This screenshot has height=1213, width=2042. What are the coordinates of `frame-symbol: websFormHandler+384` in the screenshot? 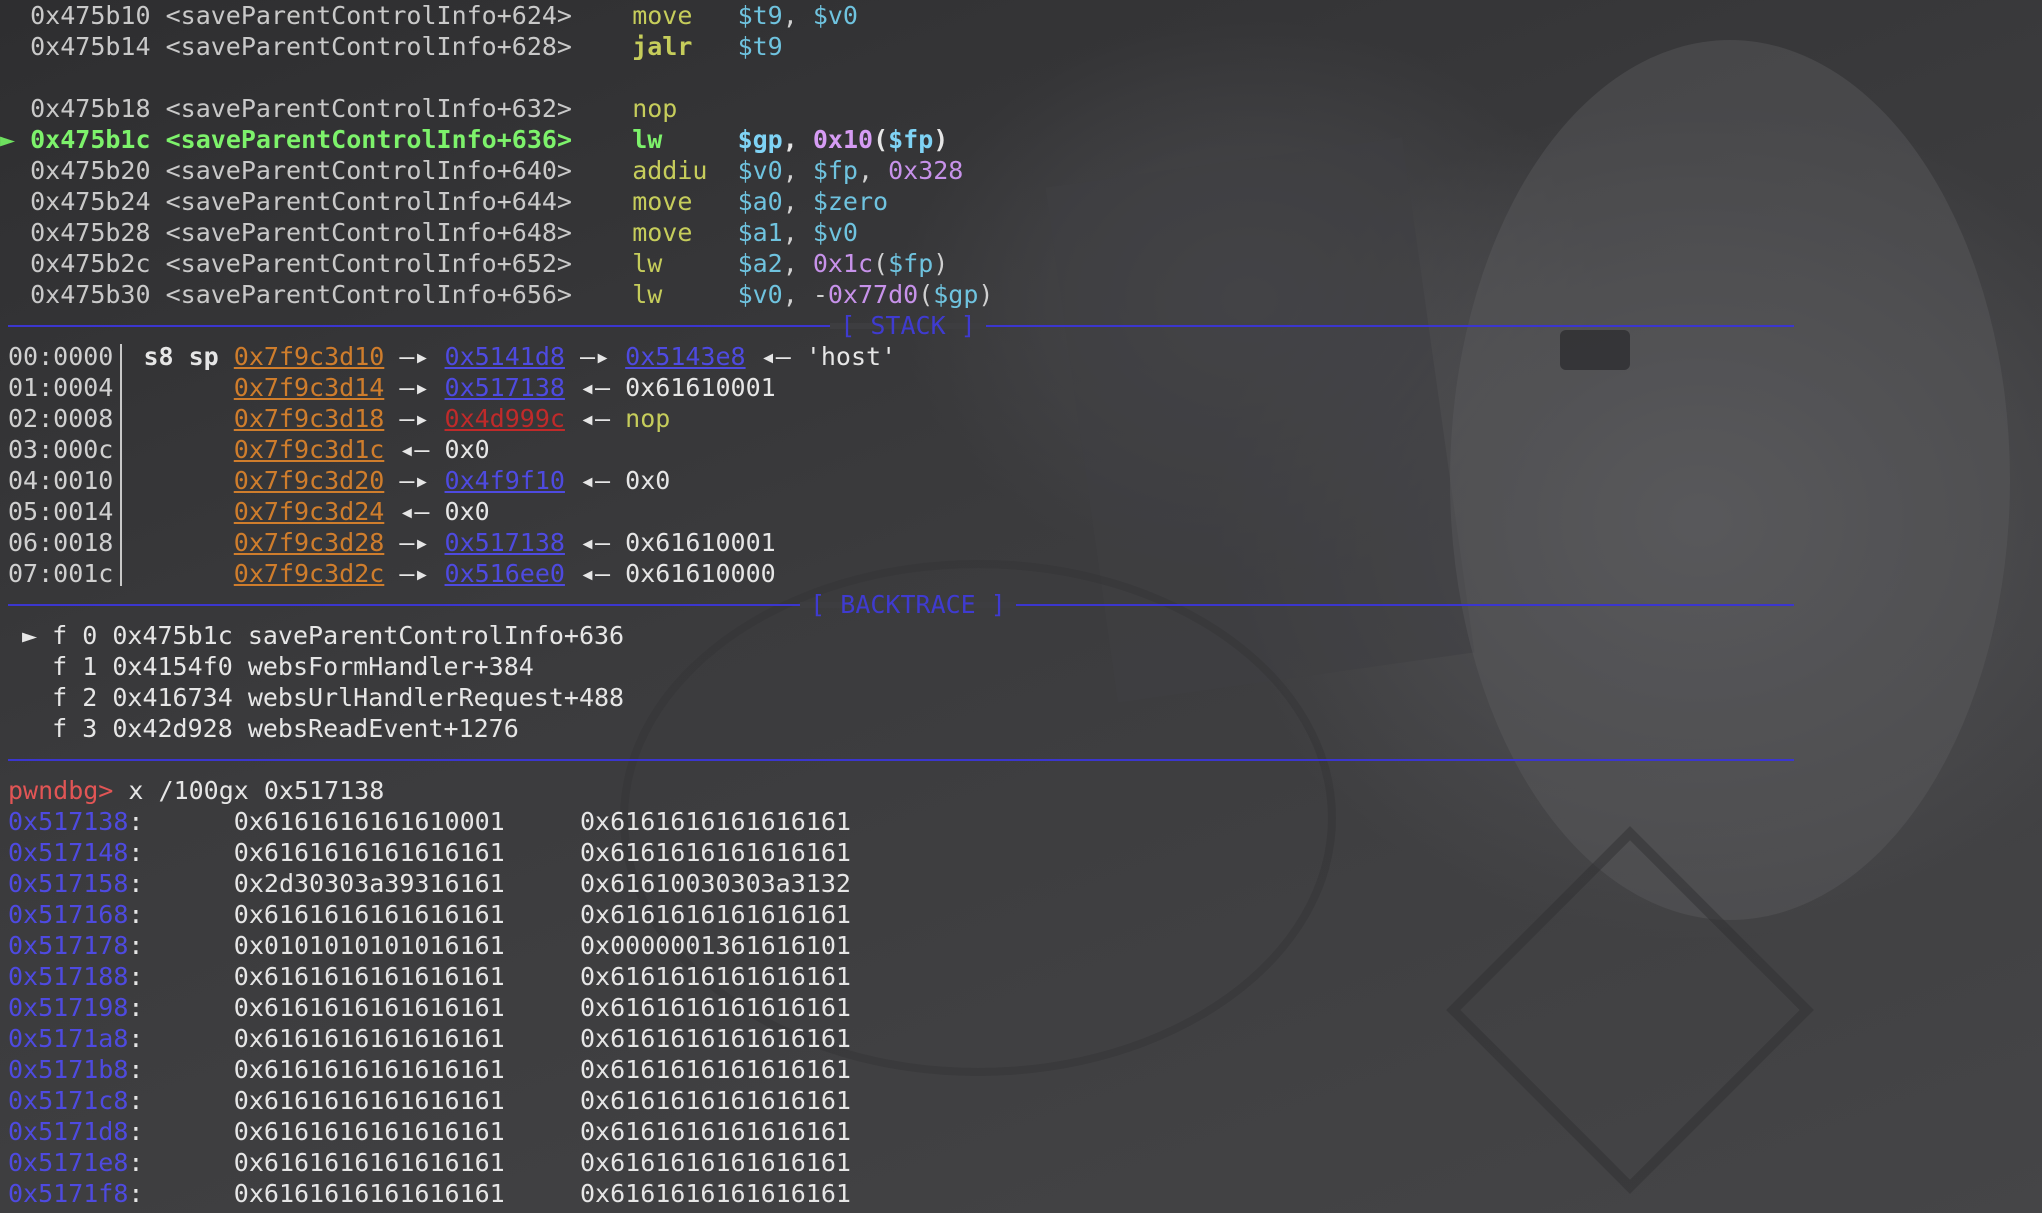 It's located at (390, 666).